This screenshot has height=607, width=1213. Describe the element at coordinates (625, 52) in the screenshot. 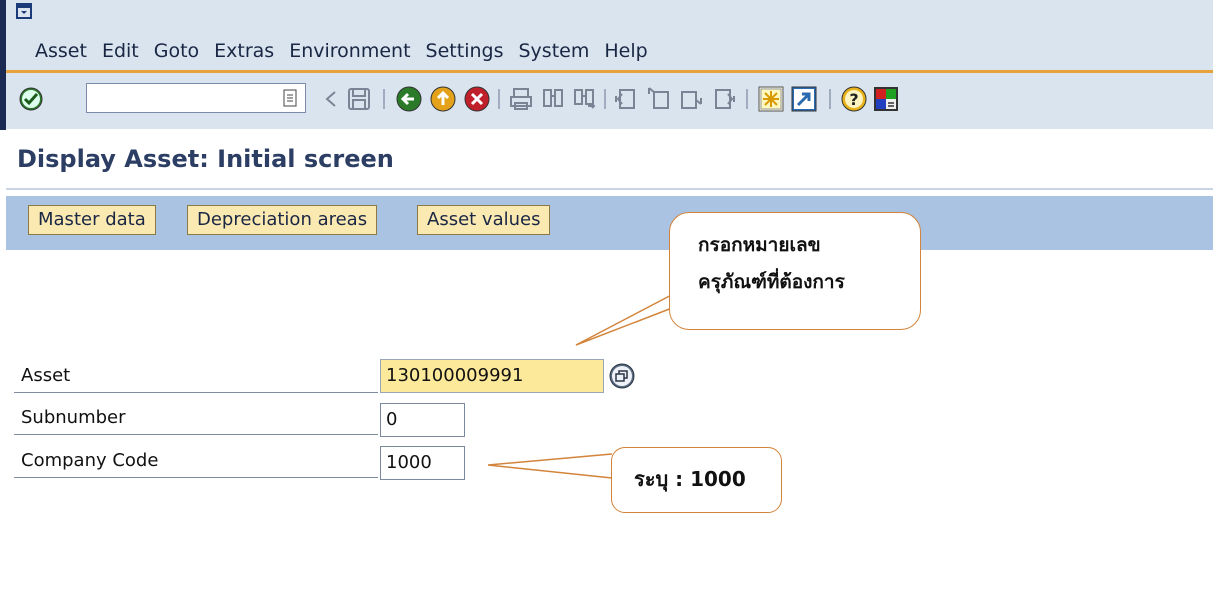

I see `menu-help: Help` at that location.